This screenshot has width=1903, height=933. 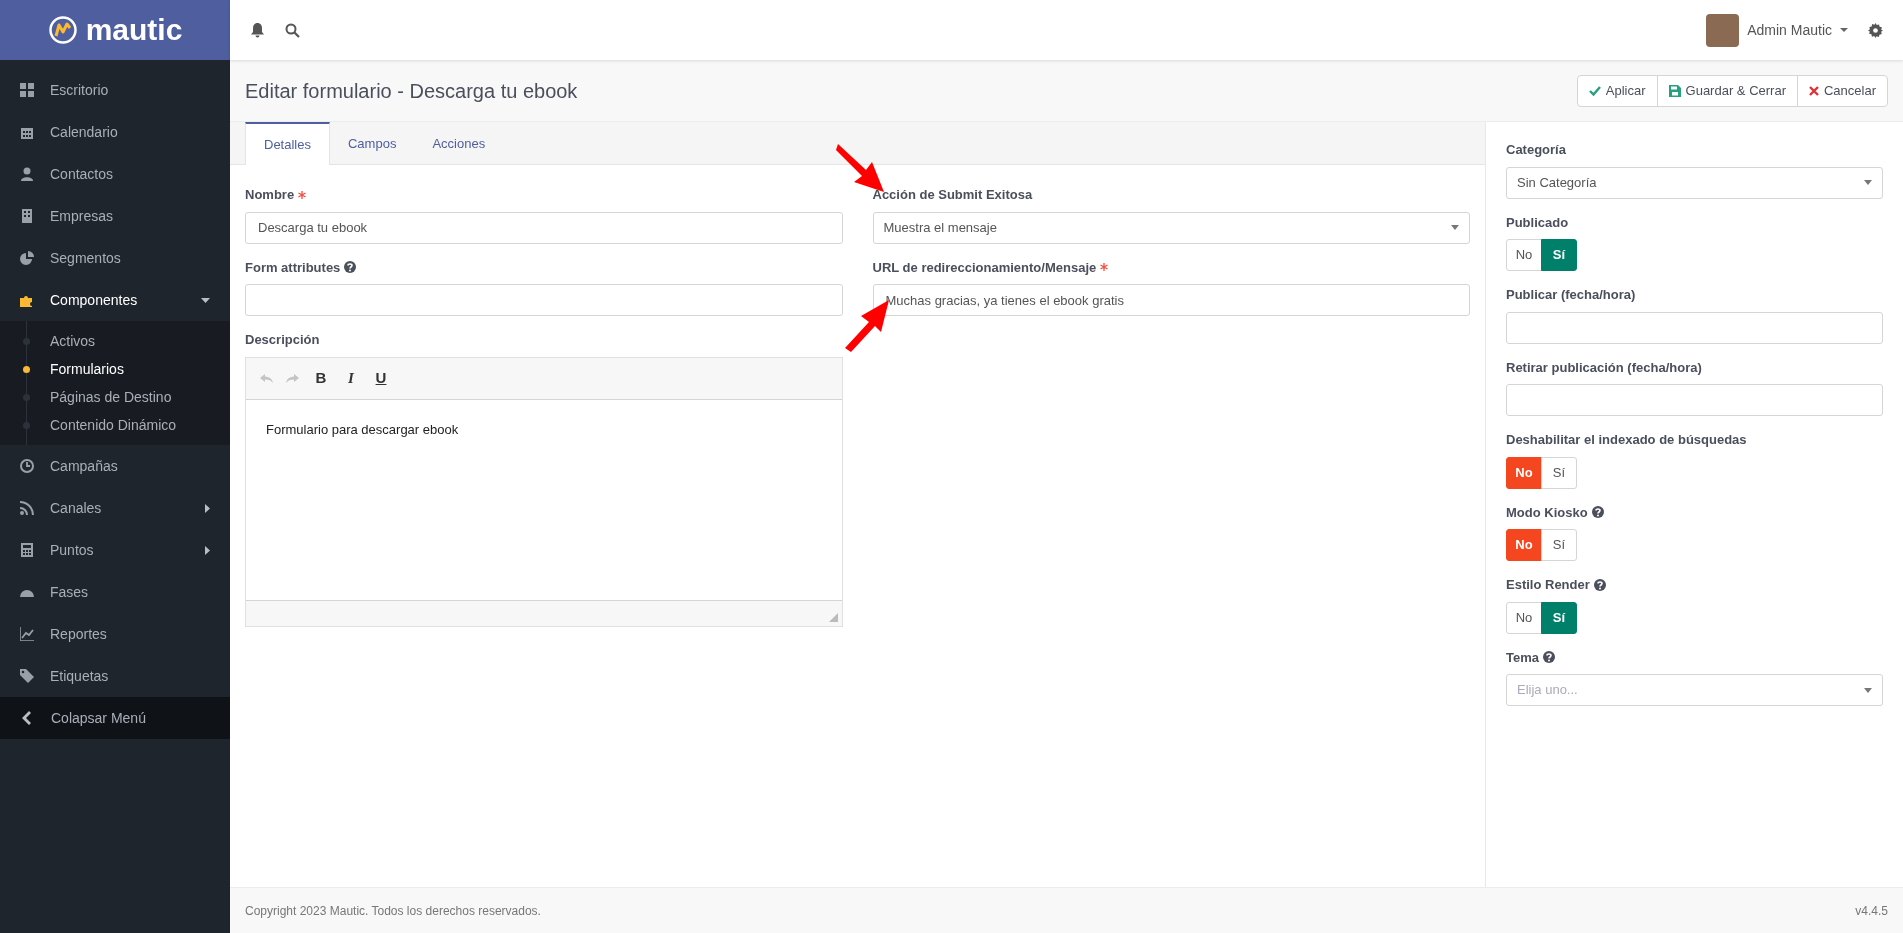 I want to click on resize-handle-icon, so click(x=833, y=617).